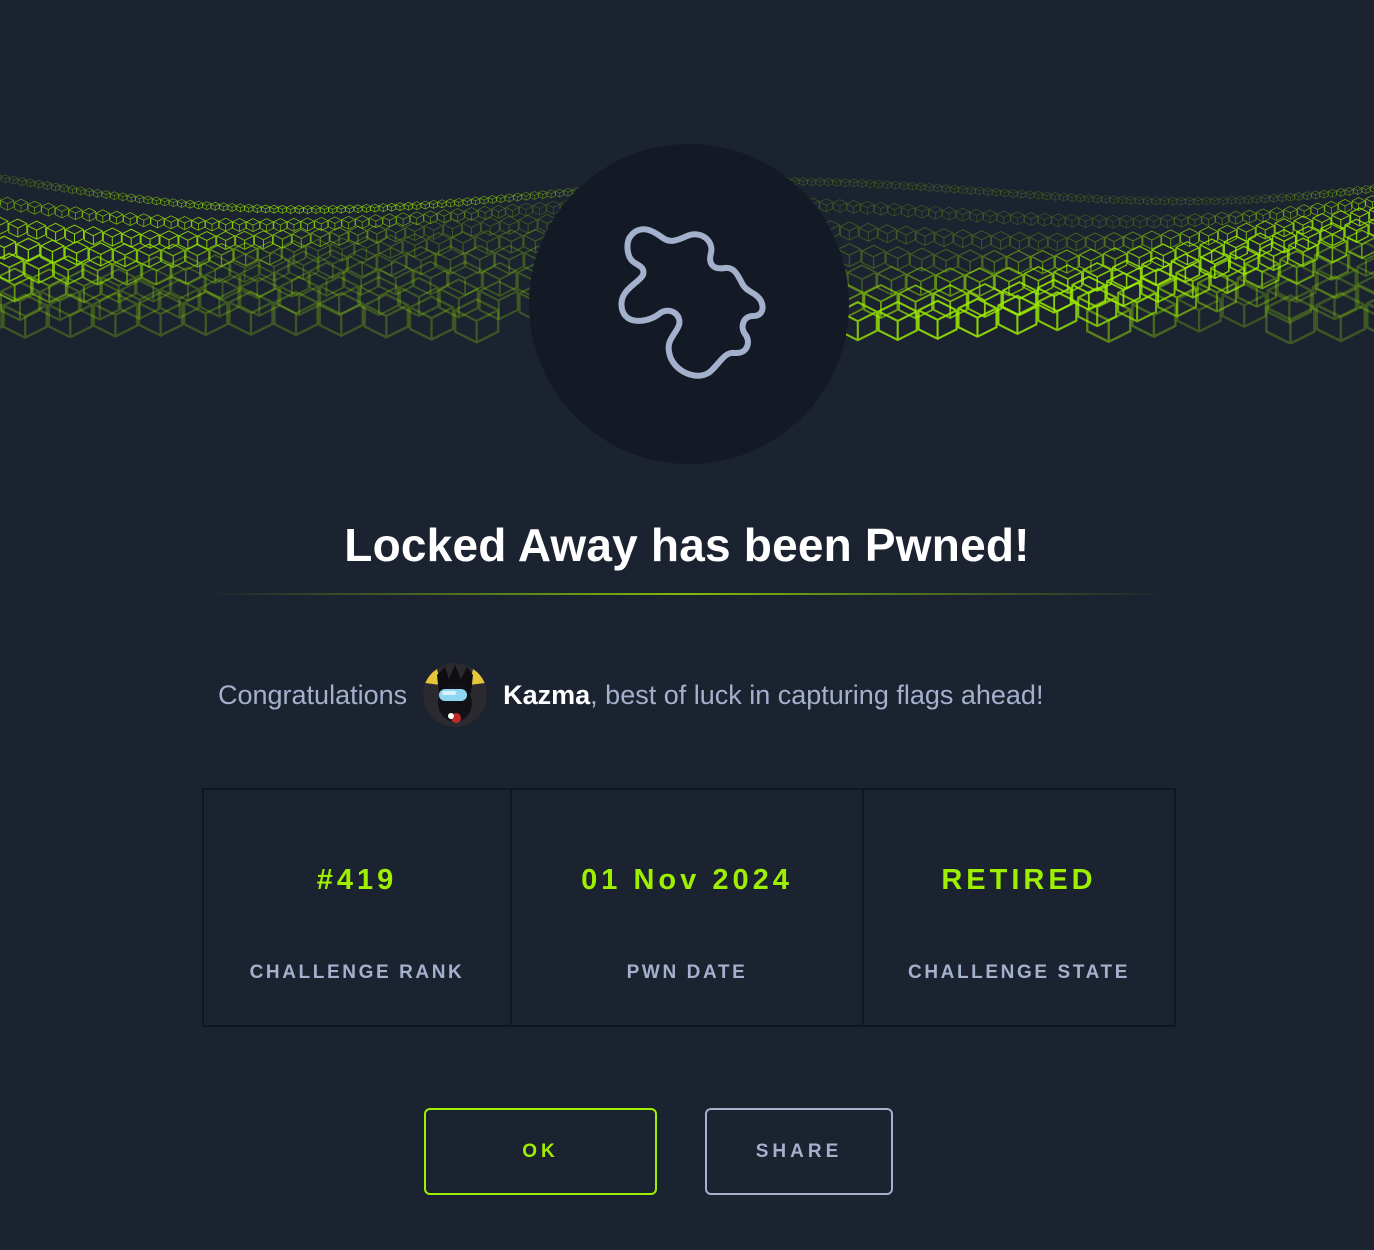 Image resolution: width=1374 pixels, height=1250 pixels. Describe the element at coordinates (540, 1151) in the screenshot. I see `ok-button: OK` at that location.